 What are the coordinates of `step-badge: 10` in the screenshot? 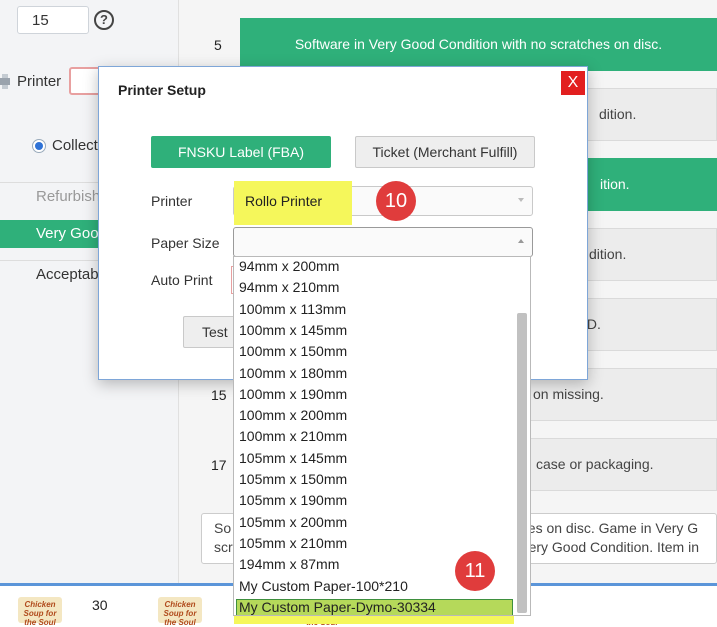 It's located at (396, 201).